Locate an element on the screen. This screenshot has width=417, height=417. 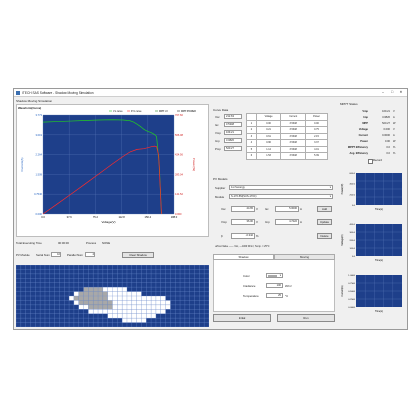
legend-label: I-V curve is located at coordinates (118, 111).